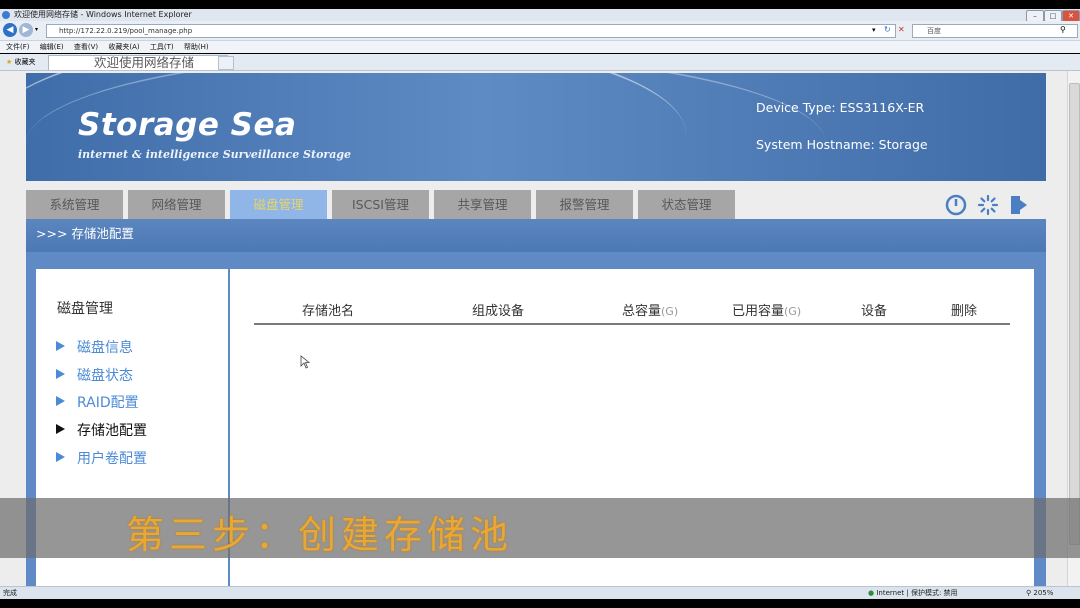 The height and width of the screenshot is (608, 1080). What do you see at coordinates (964, 311) in the screenshot?
I see `column-header-delete: 删除` at bounding box center [964, 311].